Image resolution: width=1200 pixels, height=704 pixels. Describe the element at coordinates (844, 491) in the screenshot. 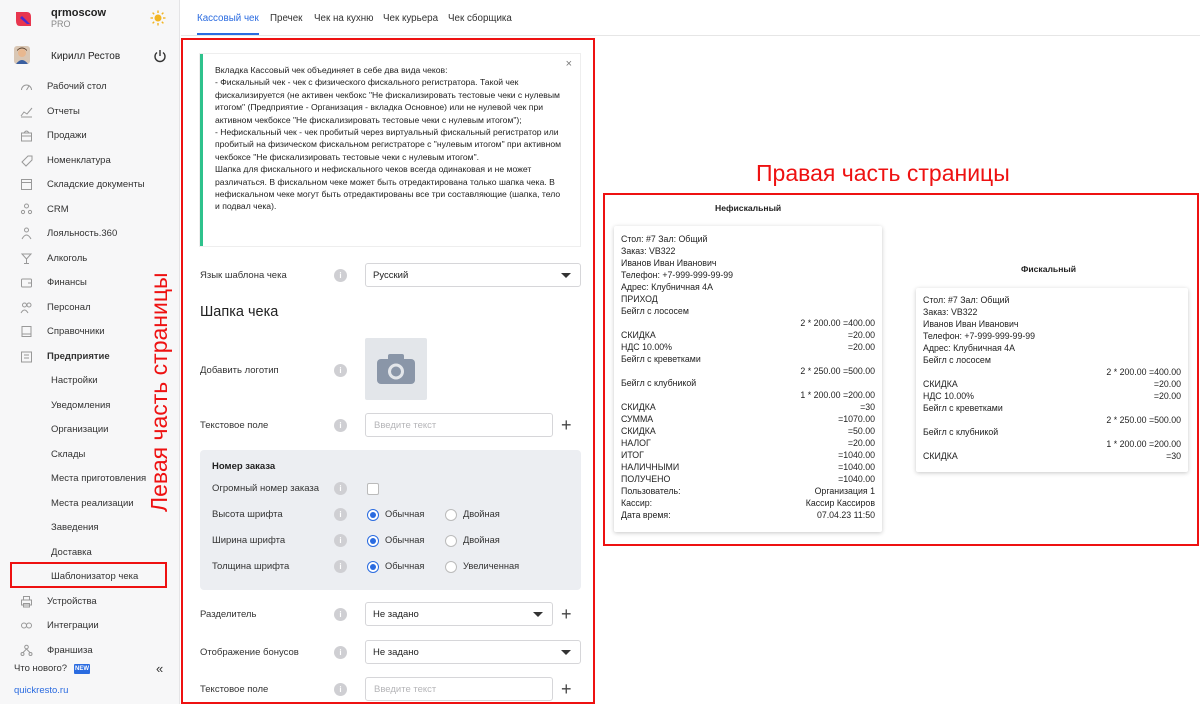

I see `receipt-line-value: Организация 1` at that location.